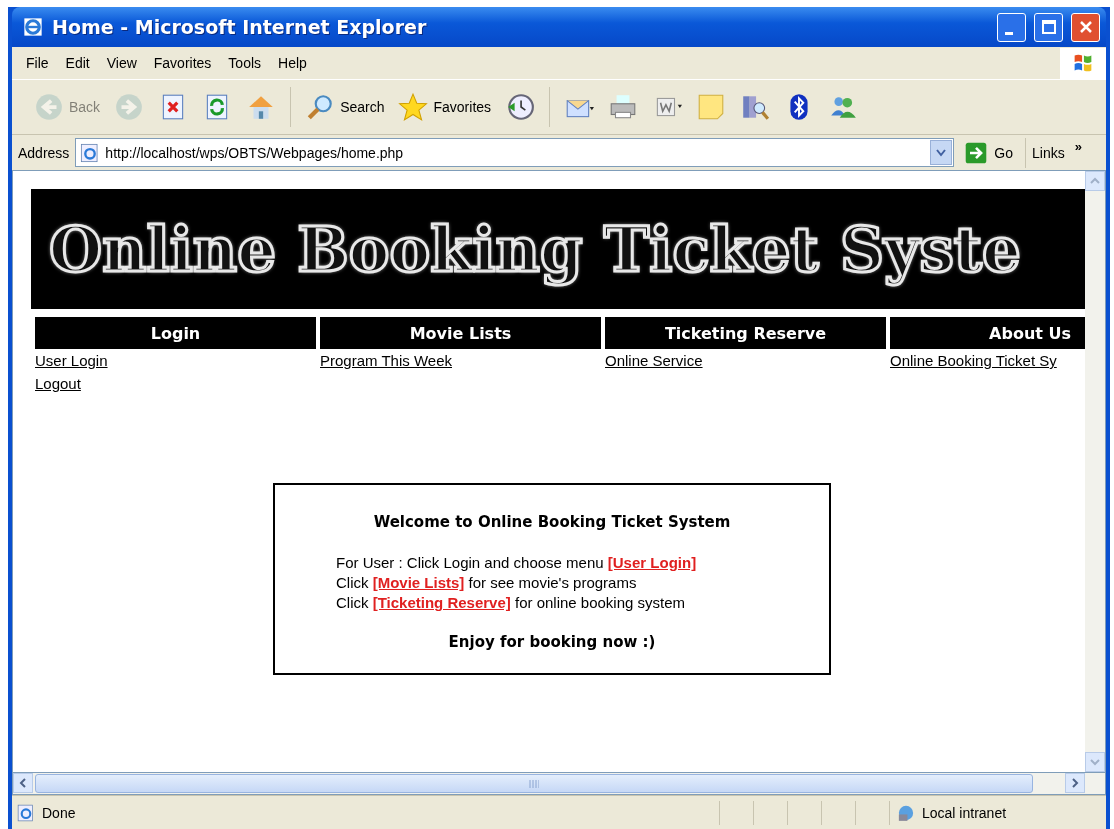 The image size is (1114, 829). Describe the element at coordinates (445, 107) in the screenshot. I see `favorites-button: Favorites` at that location.